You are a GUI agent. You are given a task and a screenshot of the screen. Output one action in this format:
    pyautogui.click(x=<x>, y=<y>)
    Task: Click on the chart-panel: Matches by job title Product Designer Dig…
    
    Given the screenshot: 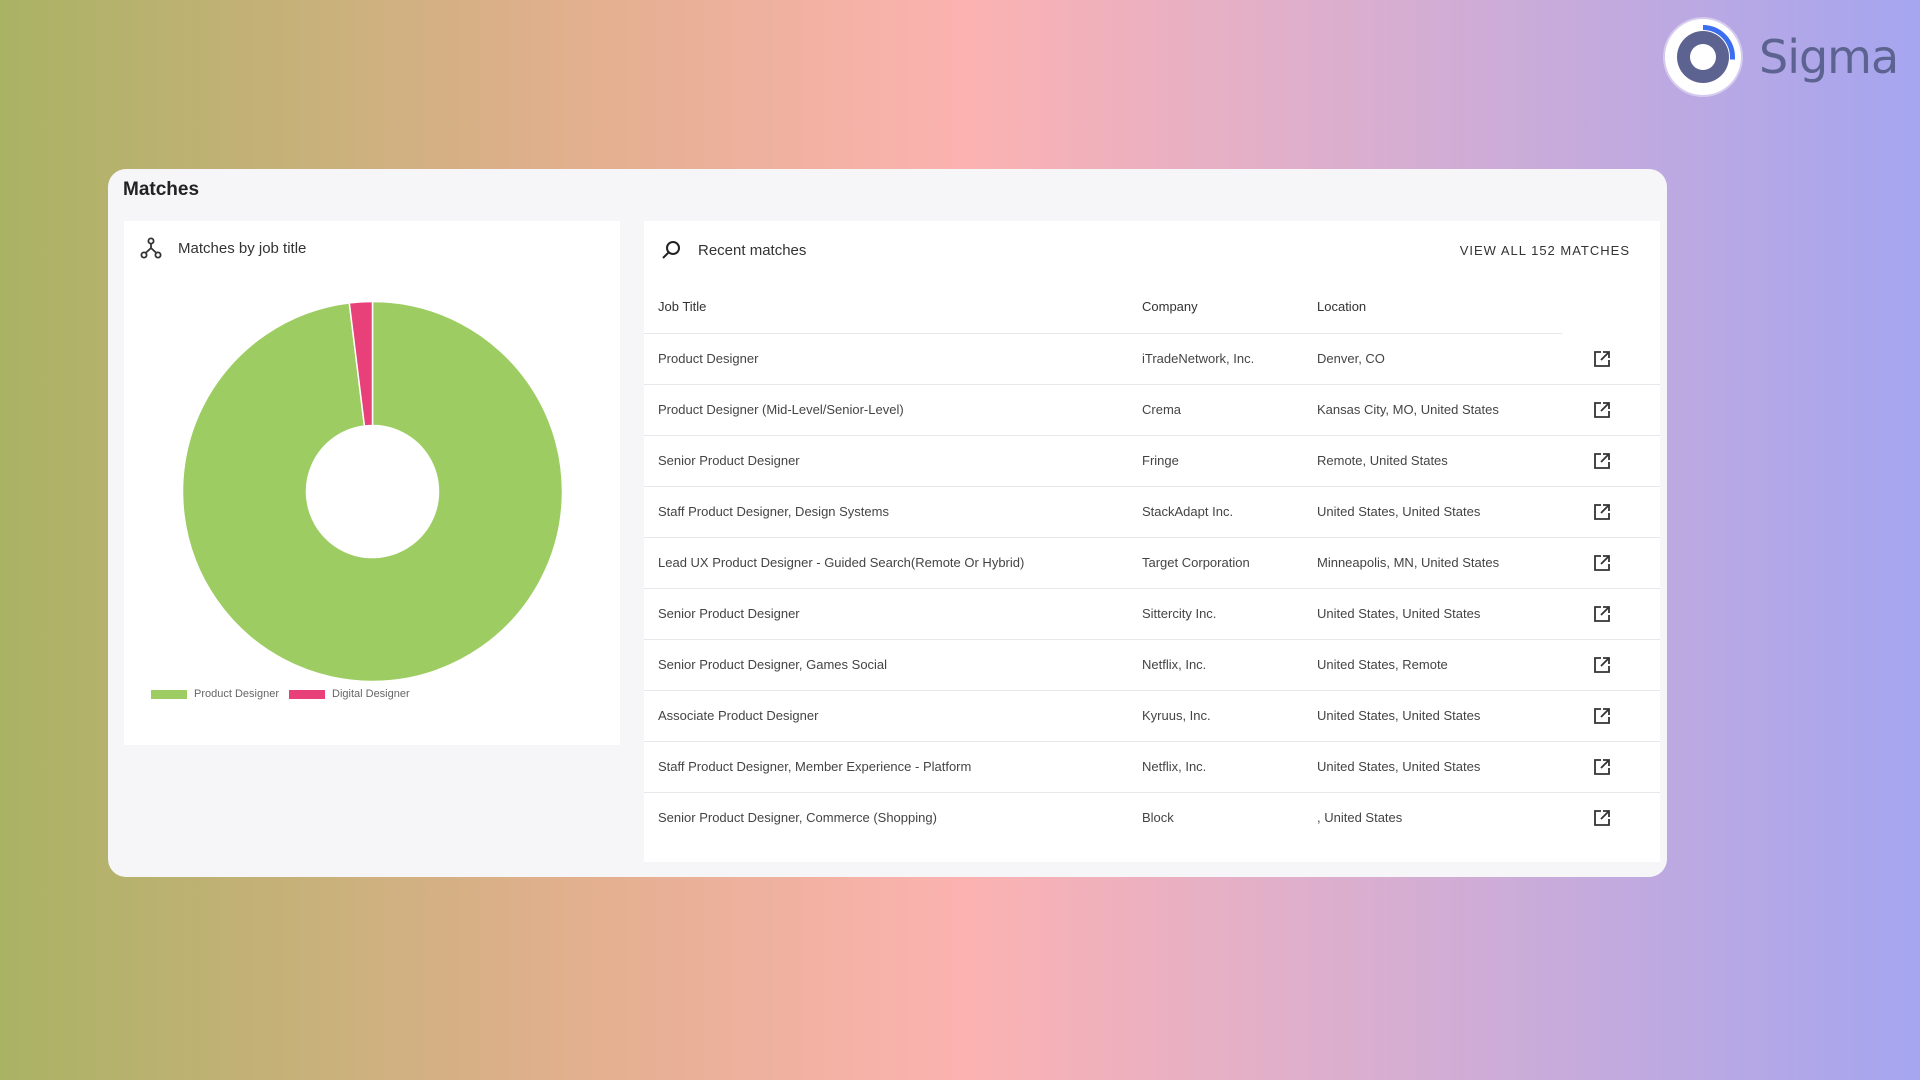 What is the action you would take?
    pyautogui.click(x=372, y=483)
    